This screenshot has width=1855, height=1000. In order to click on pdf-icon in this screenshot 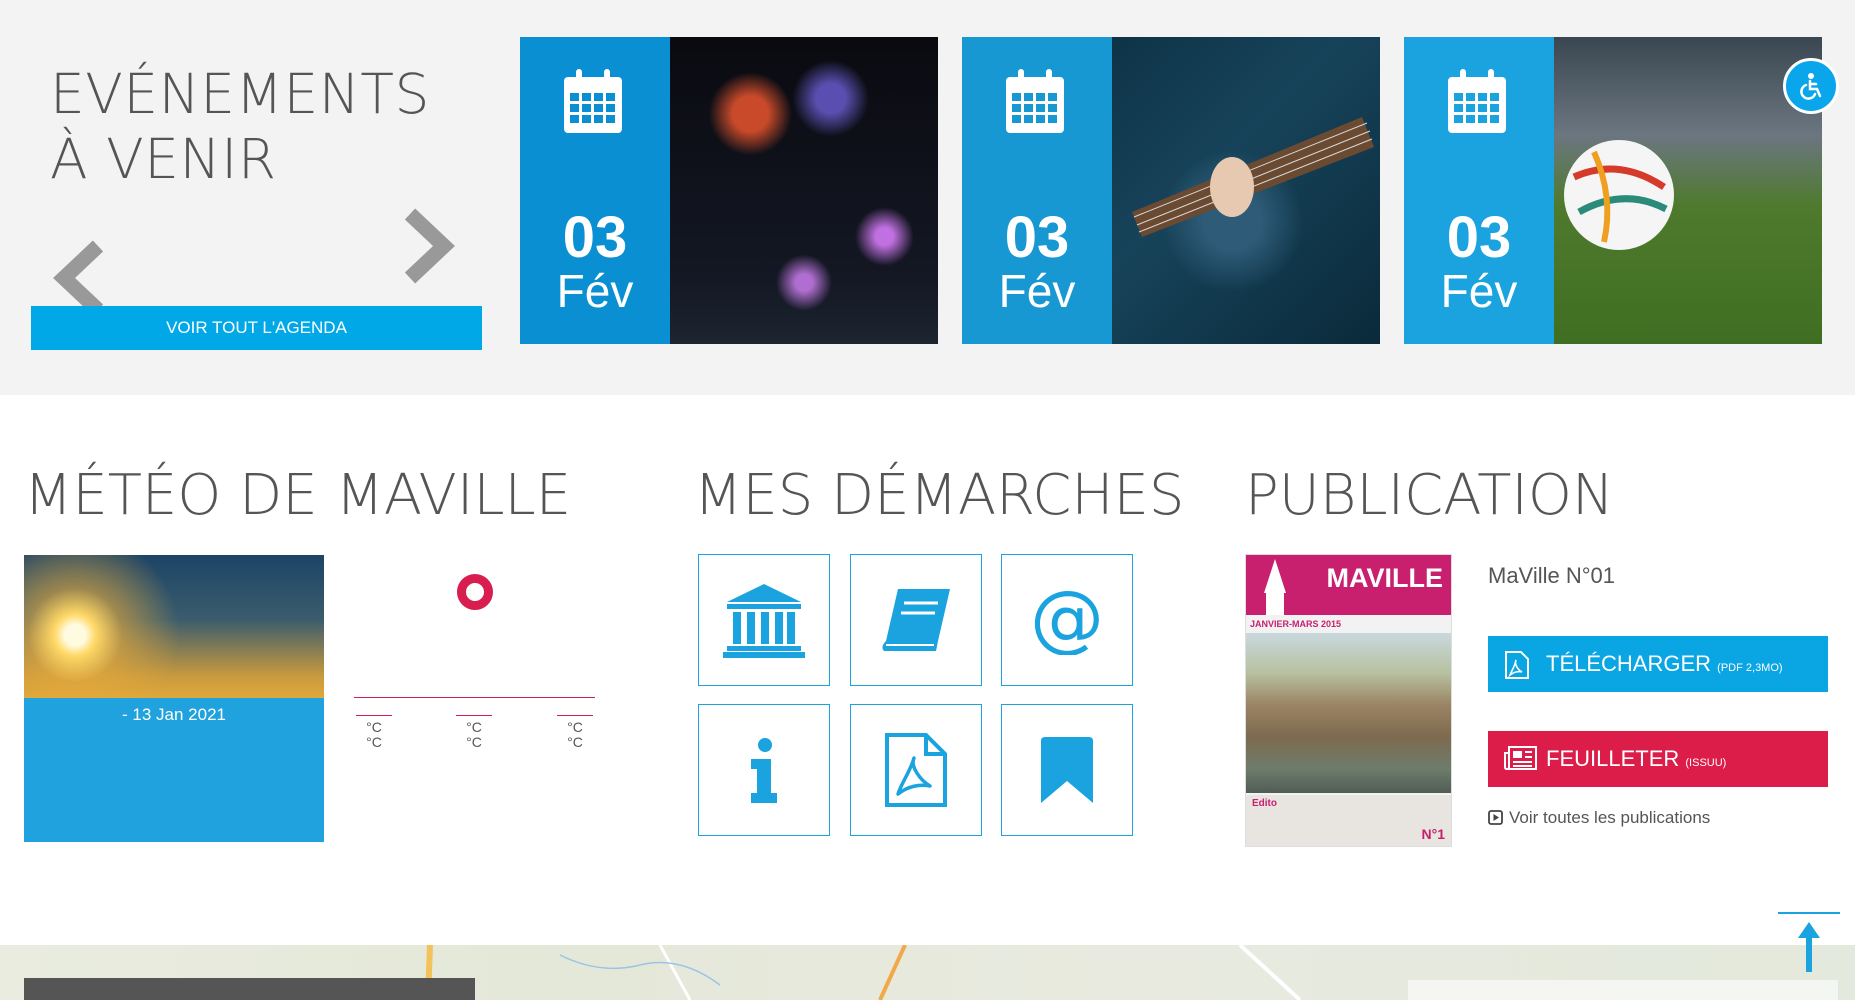, I will do `click(916, 770)`.